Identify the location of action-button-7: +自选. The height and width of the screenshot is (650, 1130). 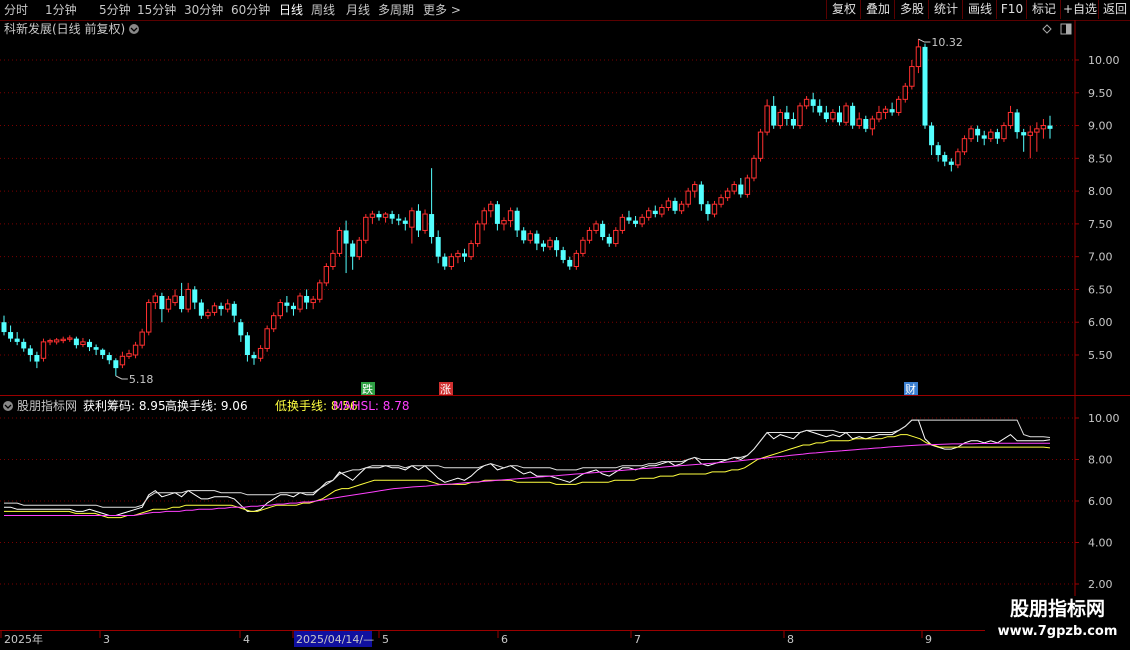
(1079, 9).